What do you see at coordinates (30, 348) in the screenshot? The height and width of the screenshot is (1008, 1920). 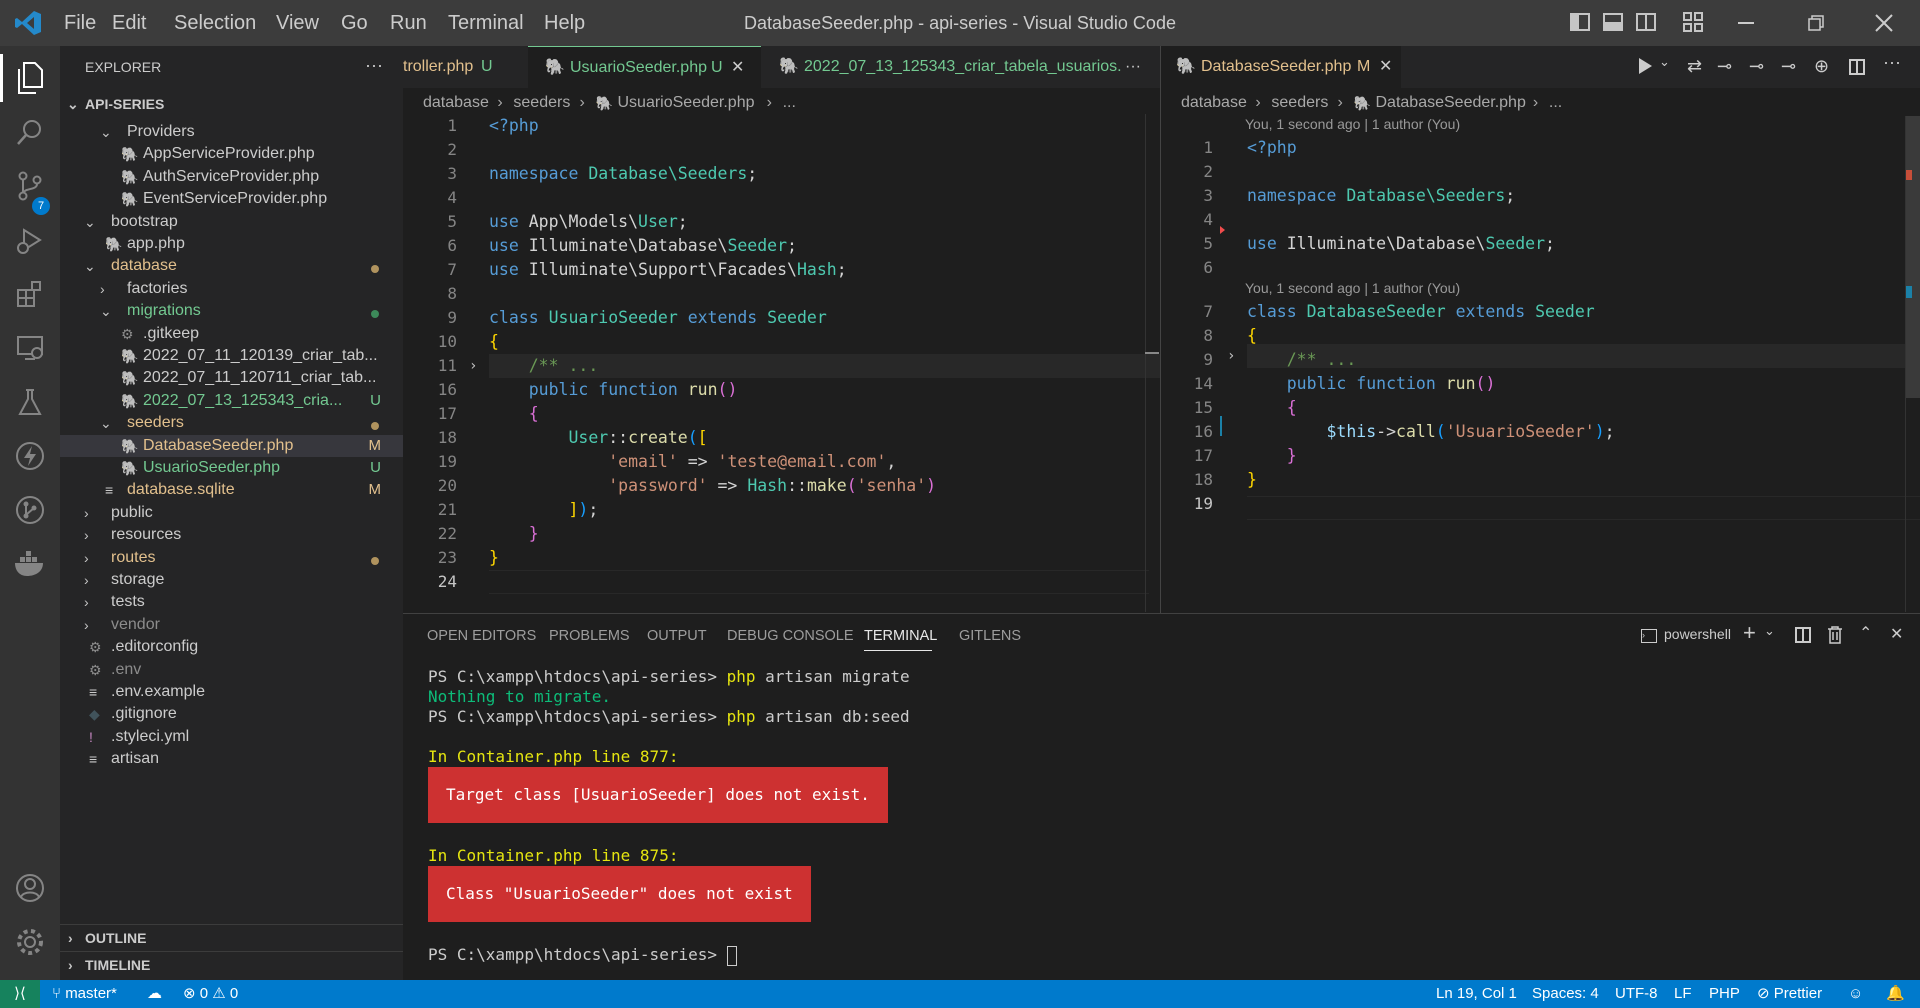 I see `remote-explorer-icon` at bounding box center [30, 348].